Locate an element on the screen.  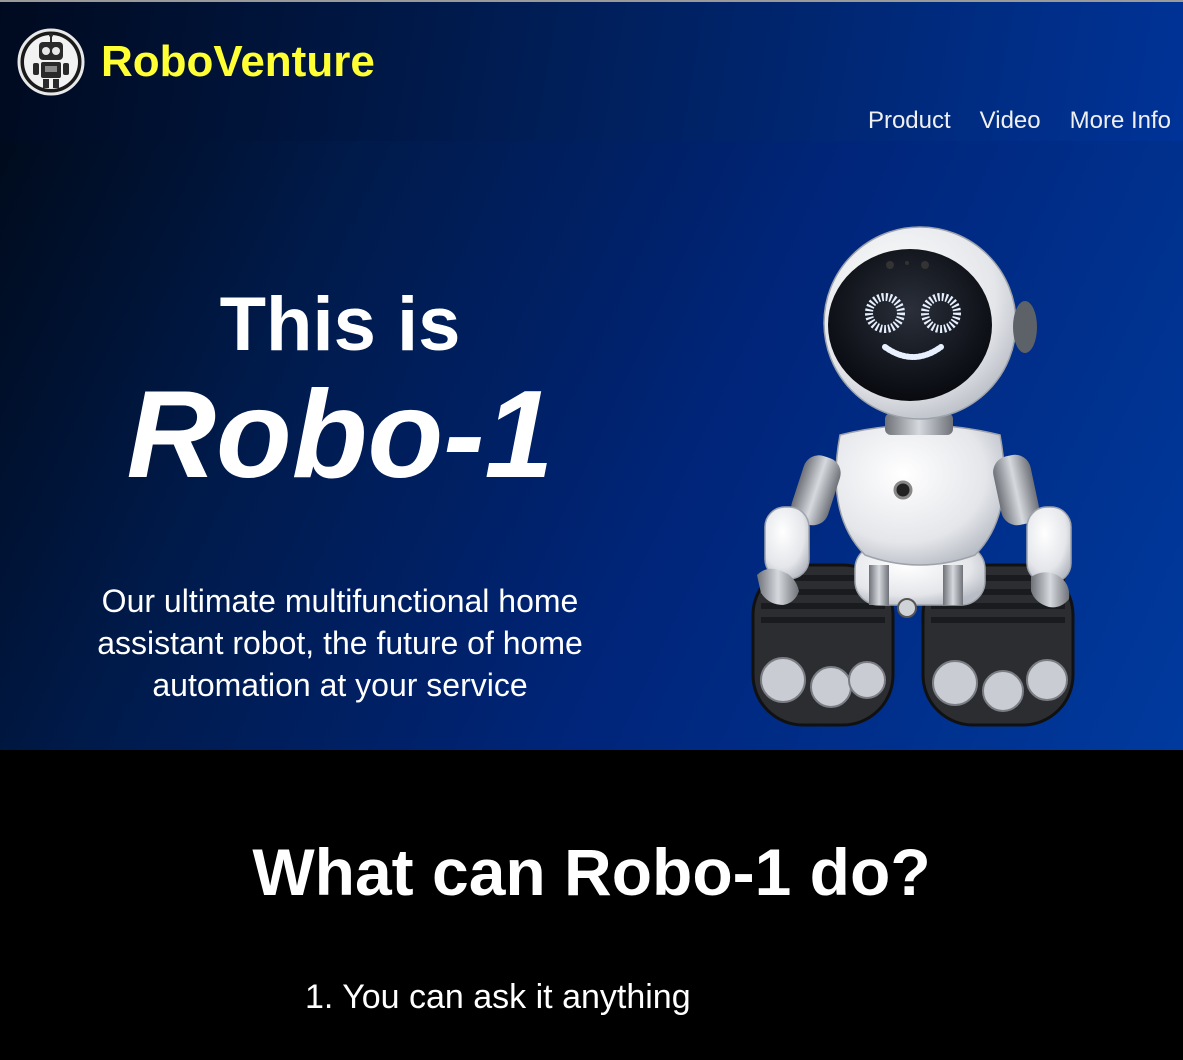
nav-item-video: Video is located at coordinates (1010, 121).